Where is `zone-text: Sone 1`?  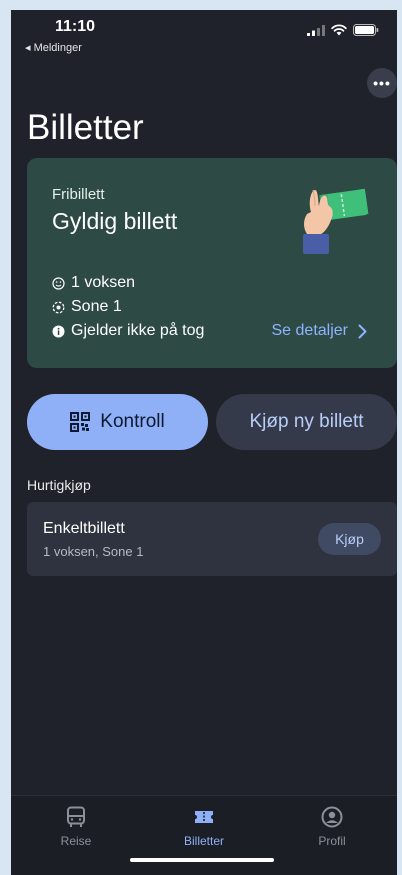
zone-text: Sone 1 is located at coordinates (96, 306).